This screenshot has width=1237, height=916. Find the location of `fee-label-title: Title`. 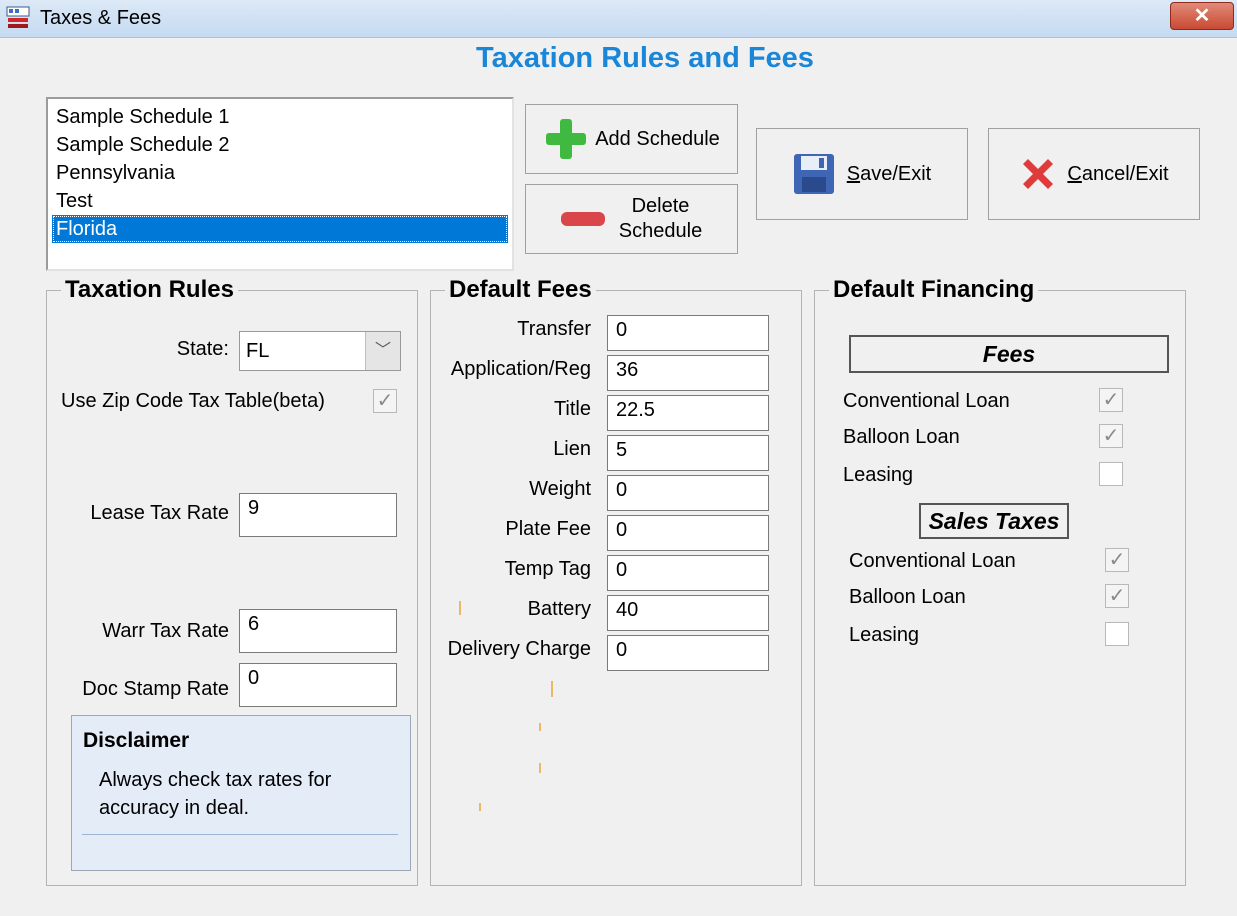

fee-label-title: Title is located at coordinates (572, 409).